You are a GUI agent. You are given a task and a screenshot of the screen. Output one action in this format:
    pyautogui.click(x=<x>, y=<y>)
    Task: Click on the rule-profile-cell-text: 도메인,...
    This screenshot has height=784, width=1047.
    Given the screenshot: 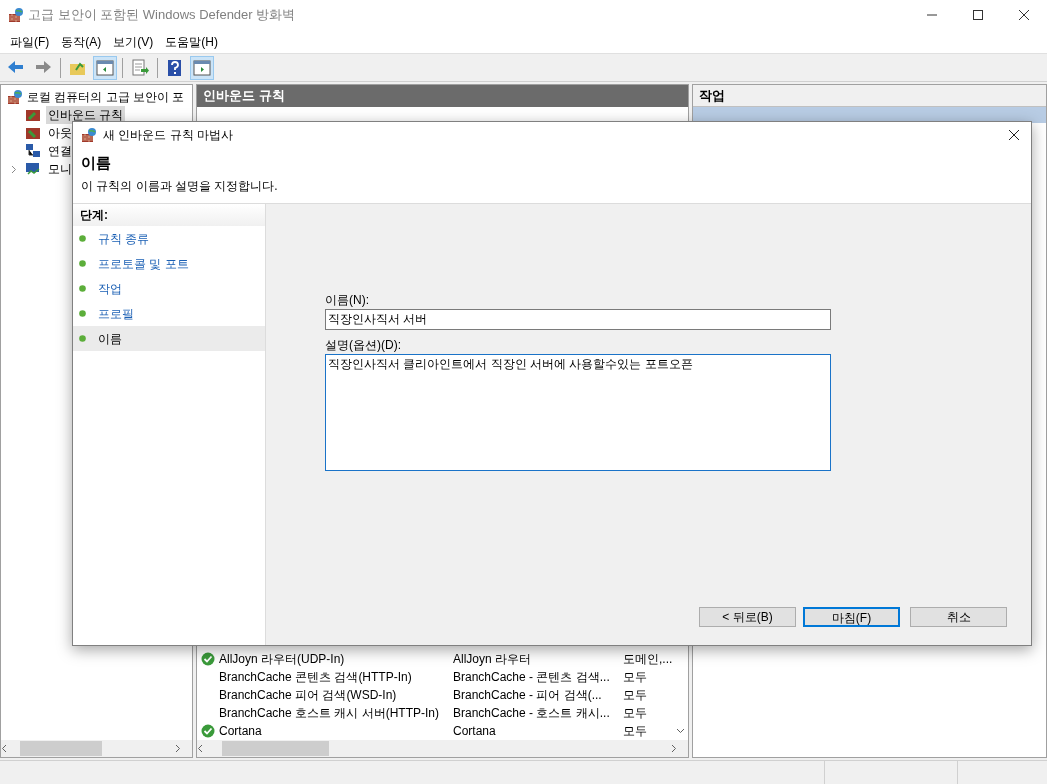 What is the action you would take?
    pyautogui.click(x=648, y=659)
    